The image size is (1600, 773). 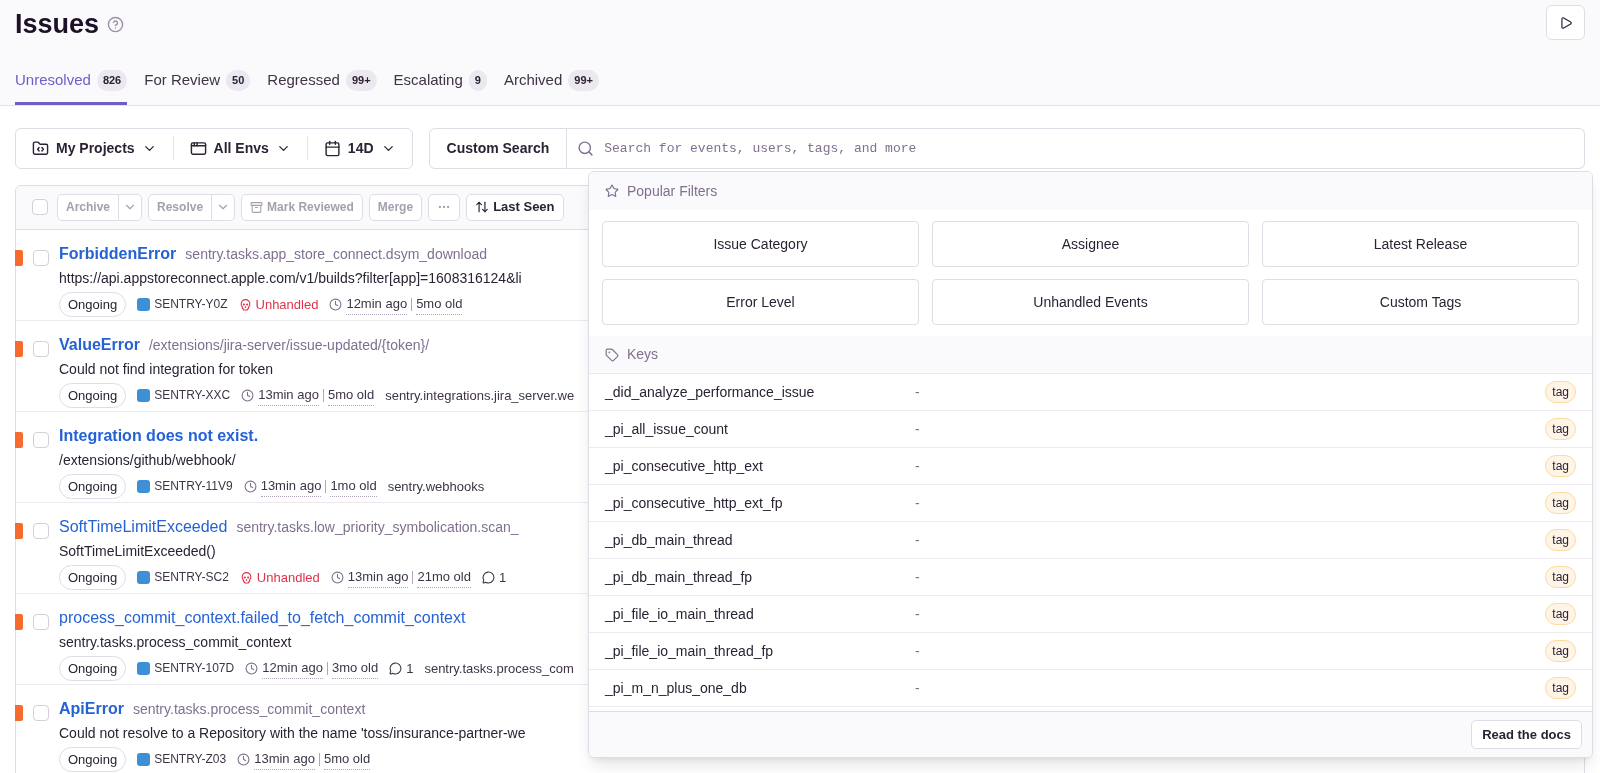 I want to click on search-field: Search for events, users, tags, and more, so click(x=1076, y=148).